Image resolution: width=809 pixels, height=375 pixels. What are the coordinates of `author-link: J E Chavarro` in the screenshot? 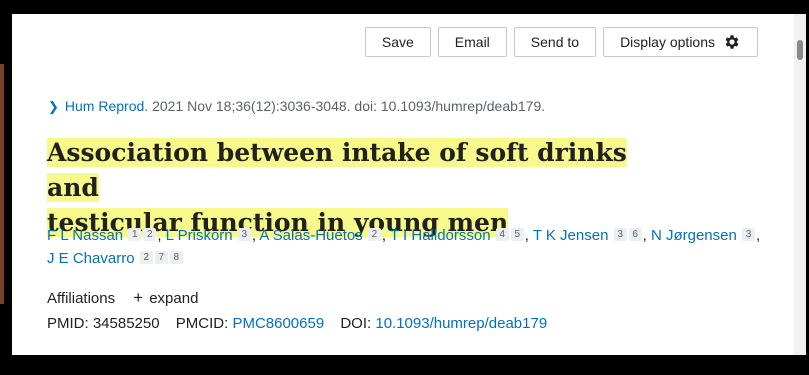 It's located at (91, 258).